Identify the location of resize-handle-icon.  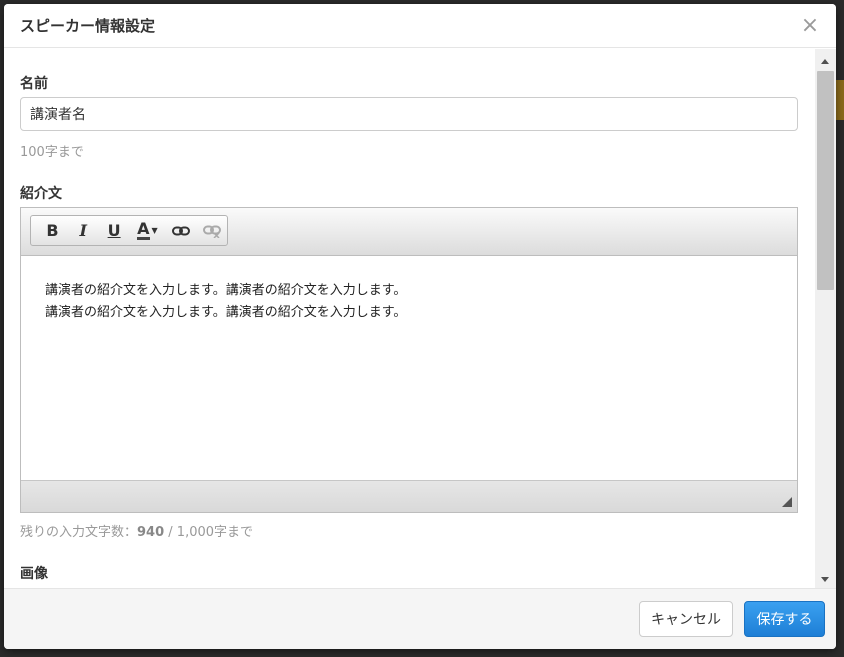
(787, 502).